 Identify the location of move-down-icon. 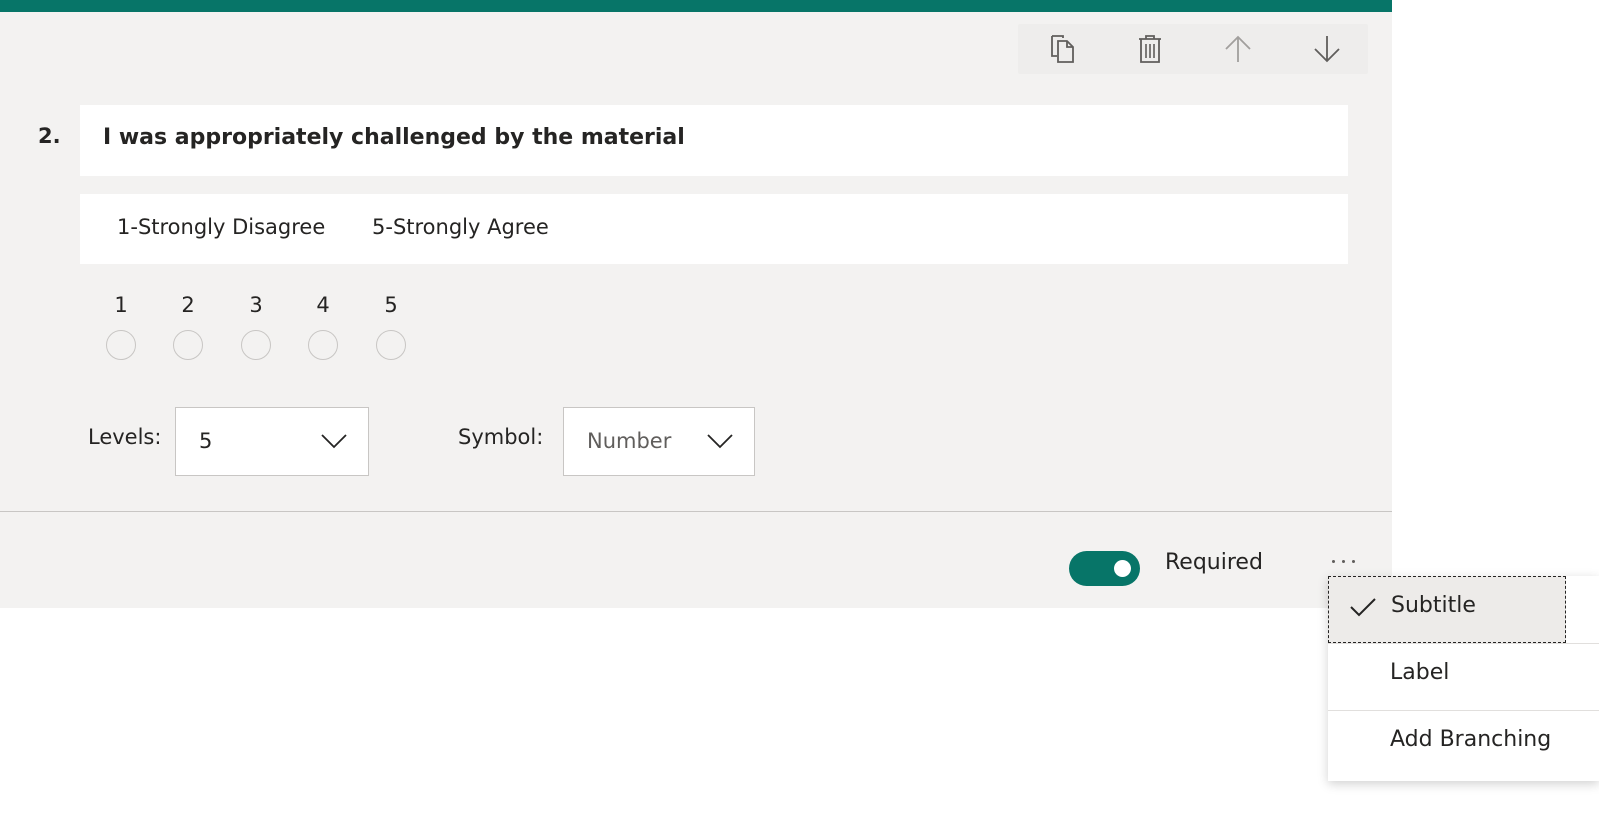
(1327, 49).